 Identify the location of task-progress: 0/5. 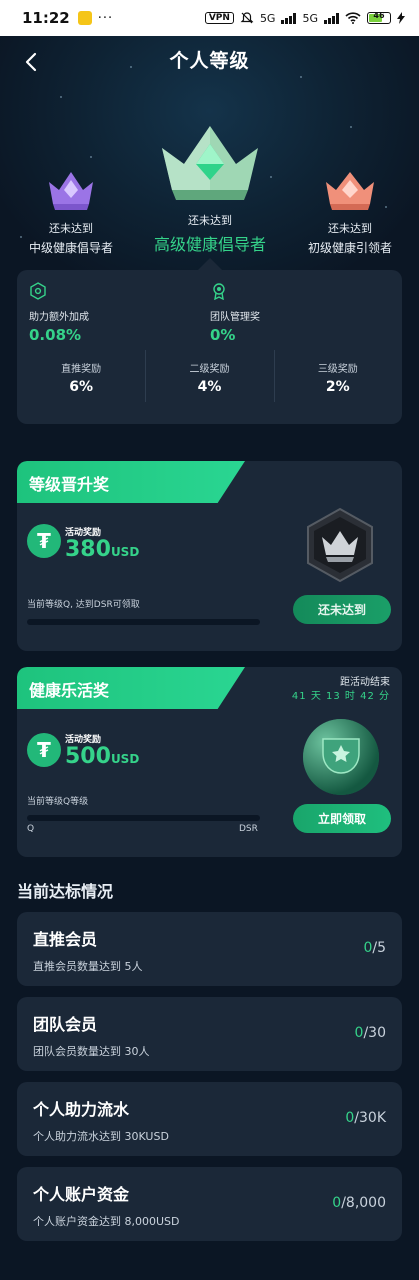
(374, 948).